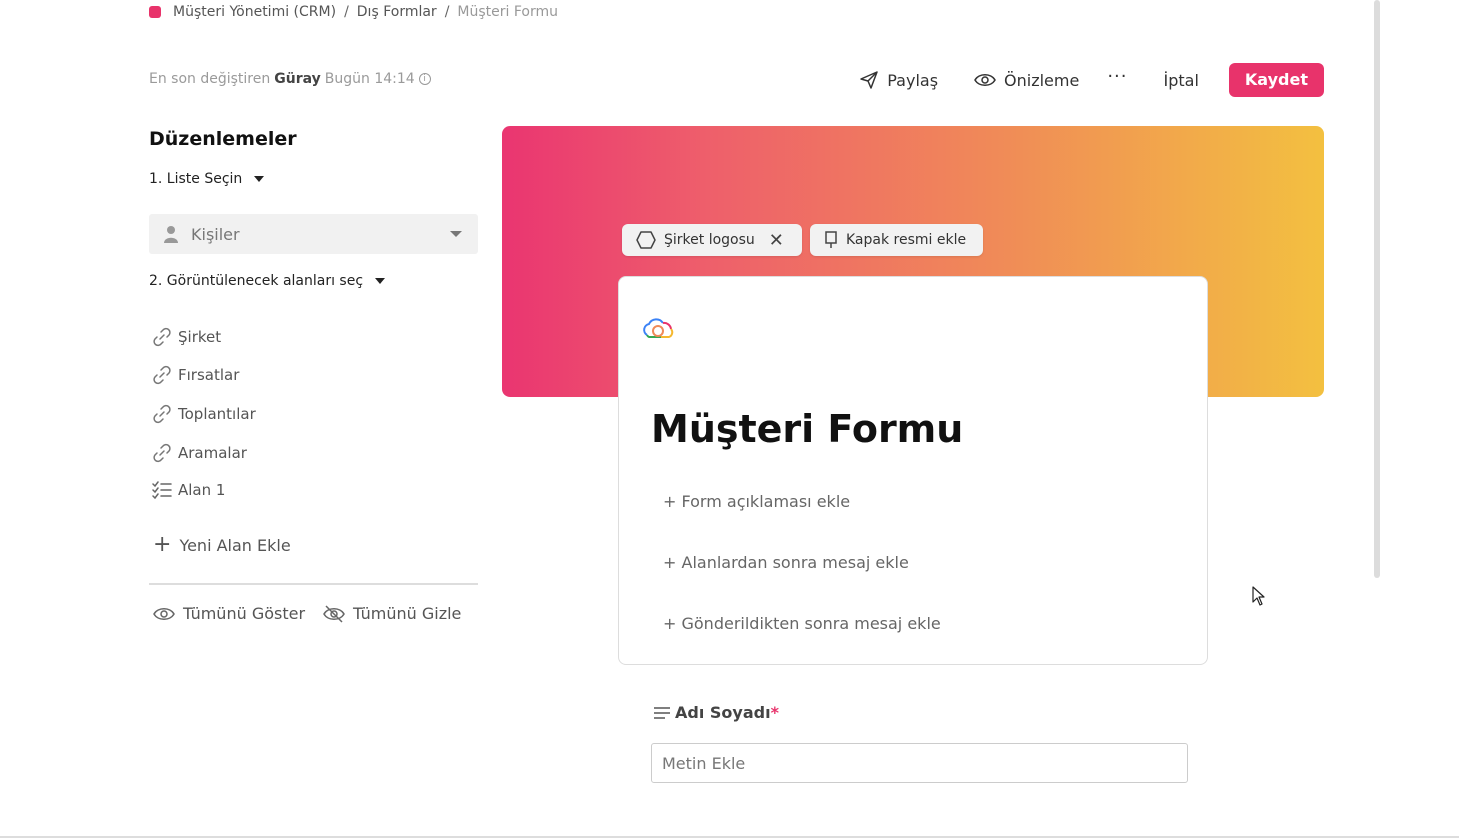 This screenshot has width=1459, height=838. I want to click on question-label: Adı Soyadı *, so click(716, 712).